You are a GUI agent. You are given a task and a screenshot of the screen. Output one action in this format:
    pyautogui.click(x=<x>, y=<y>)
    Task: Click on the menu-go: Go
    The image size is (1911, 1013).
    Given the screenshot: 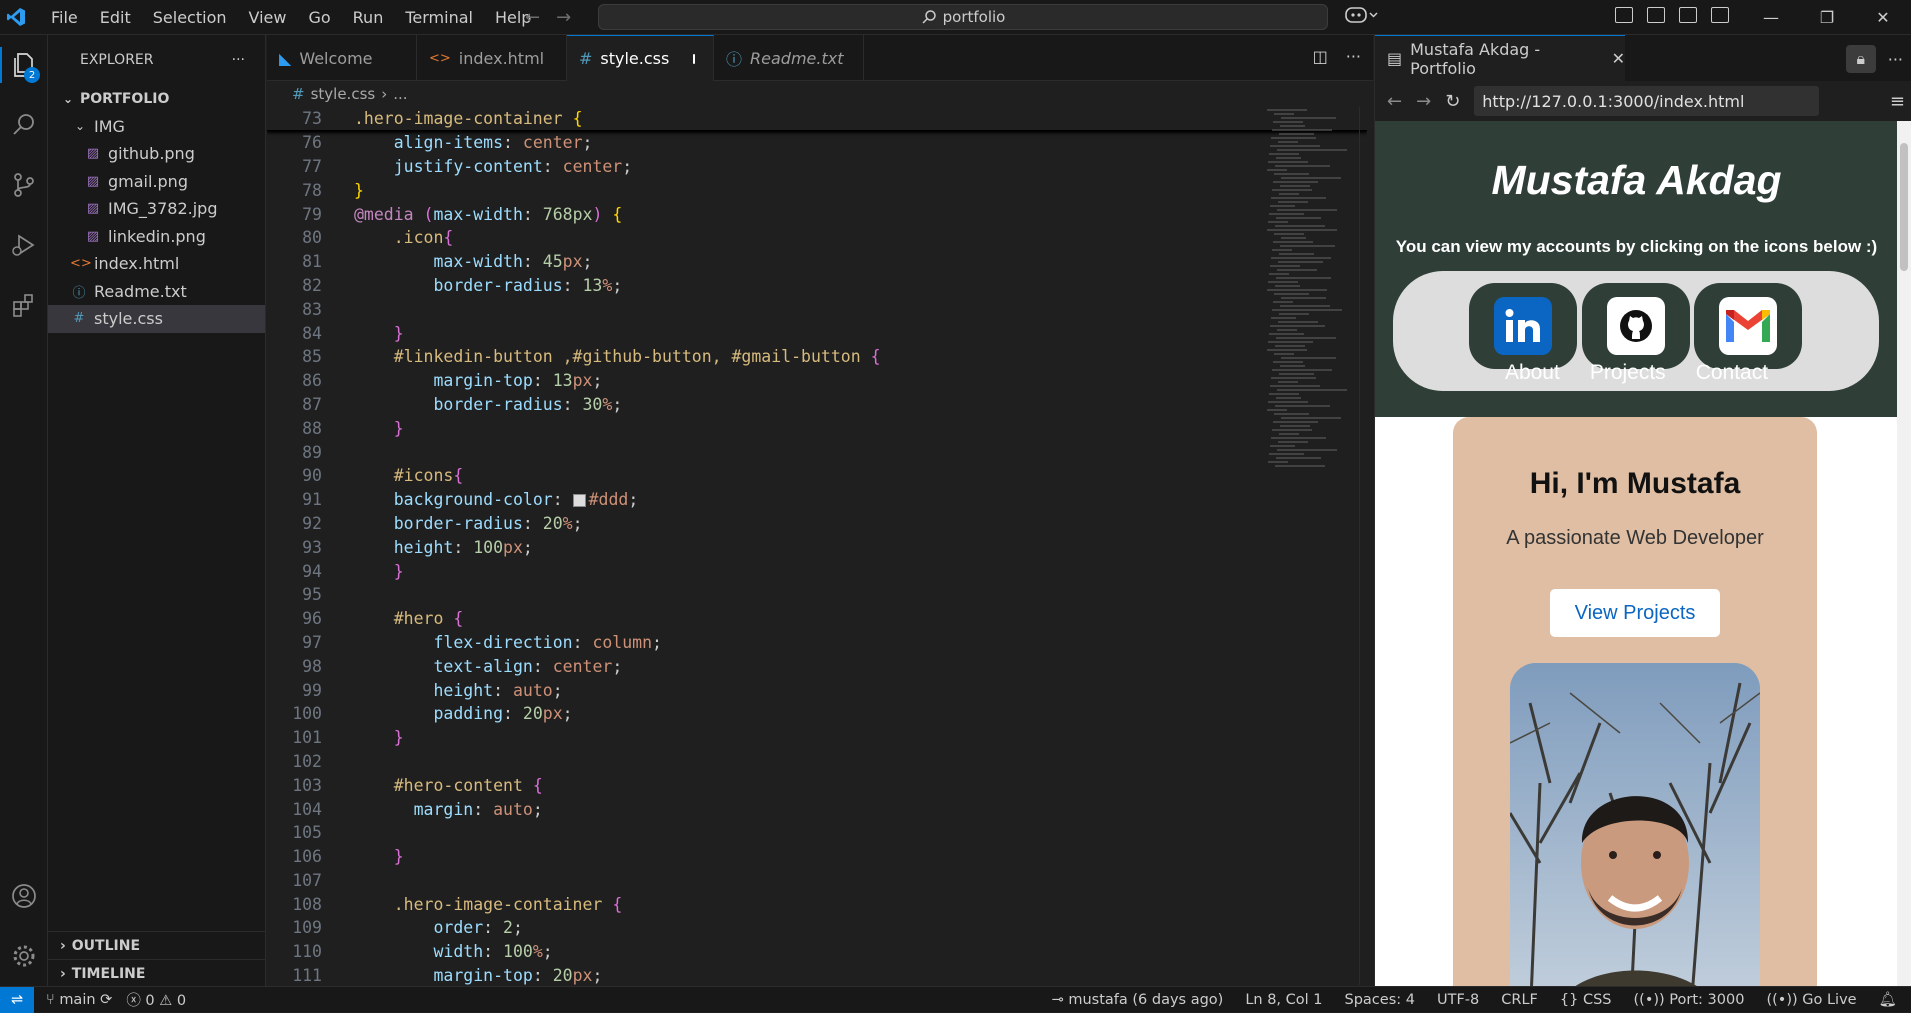 What is the action you would take?
    pyautogui.click(x=319, y=17)
    